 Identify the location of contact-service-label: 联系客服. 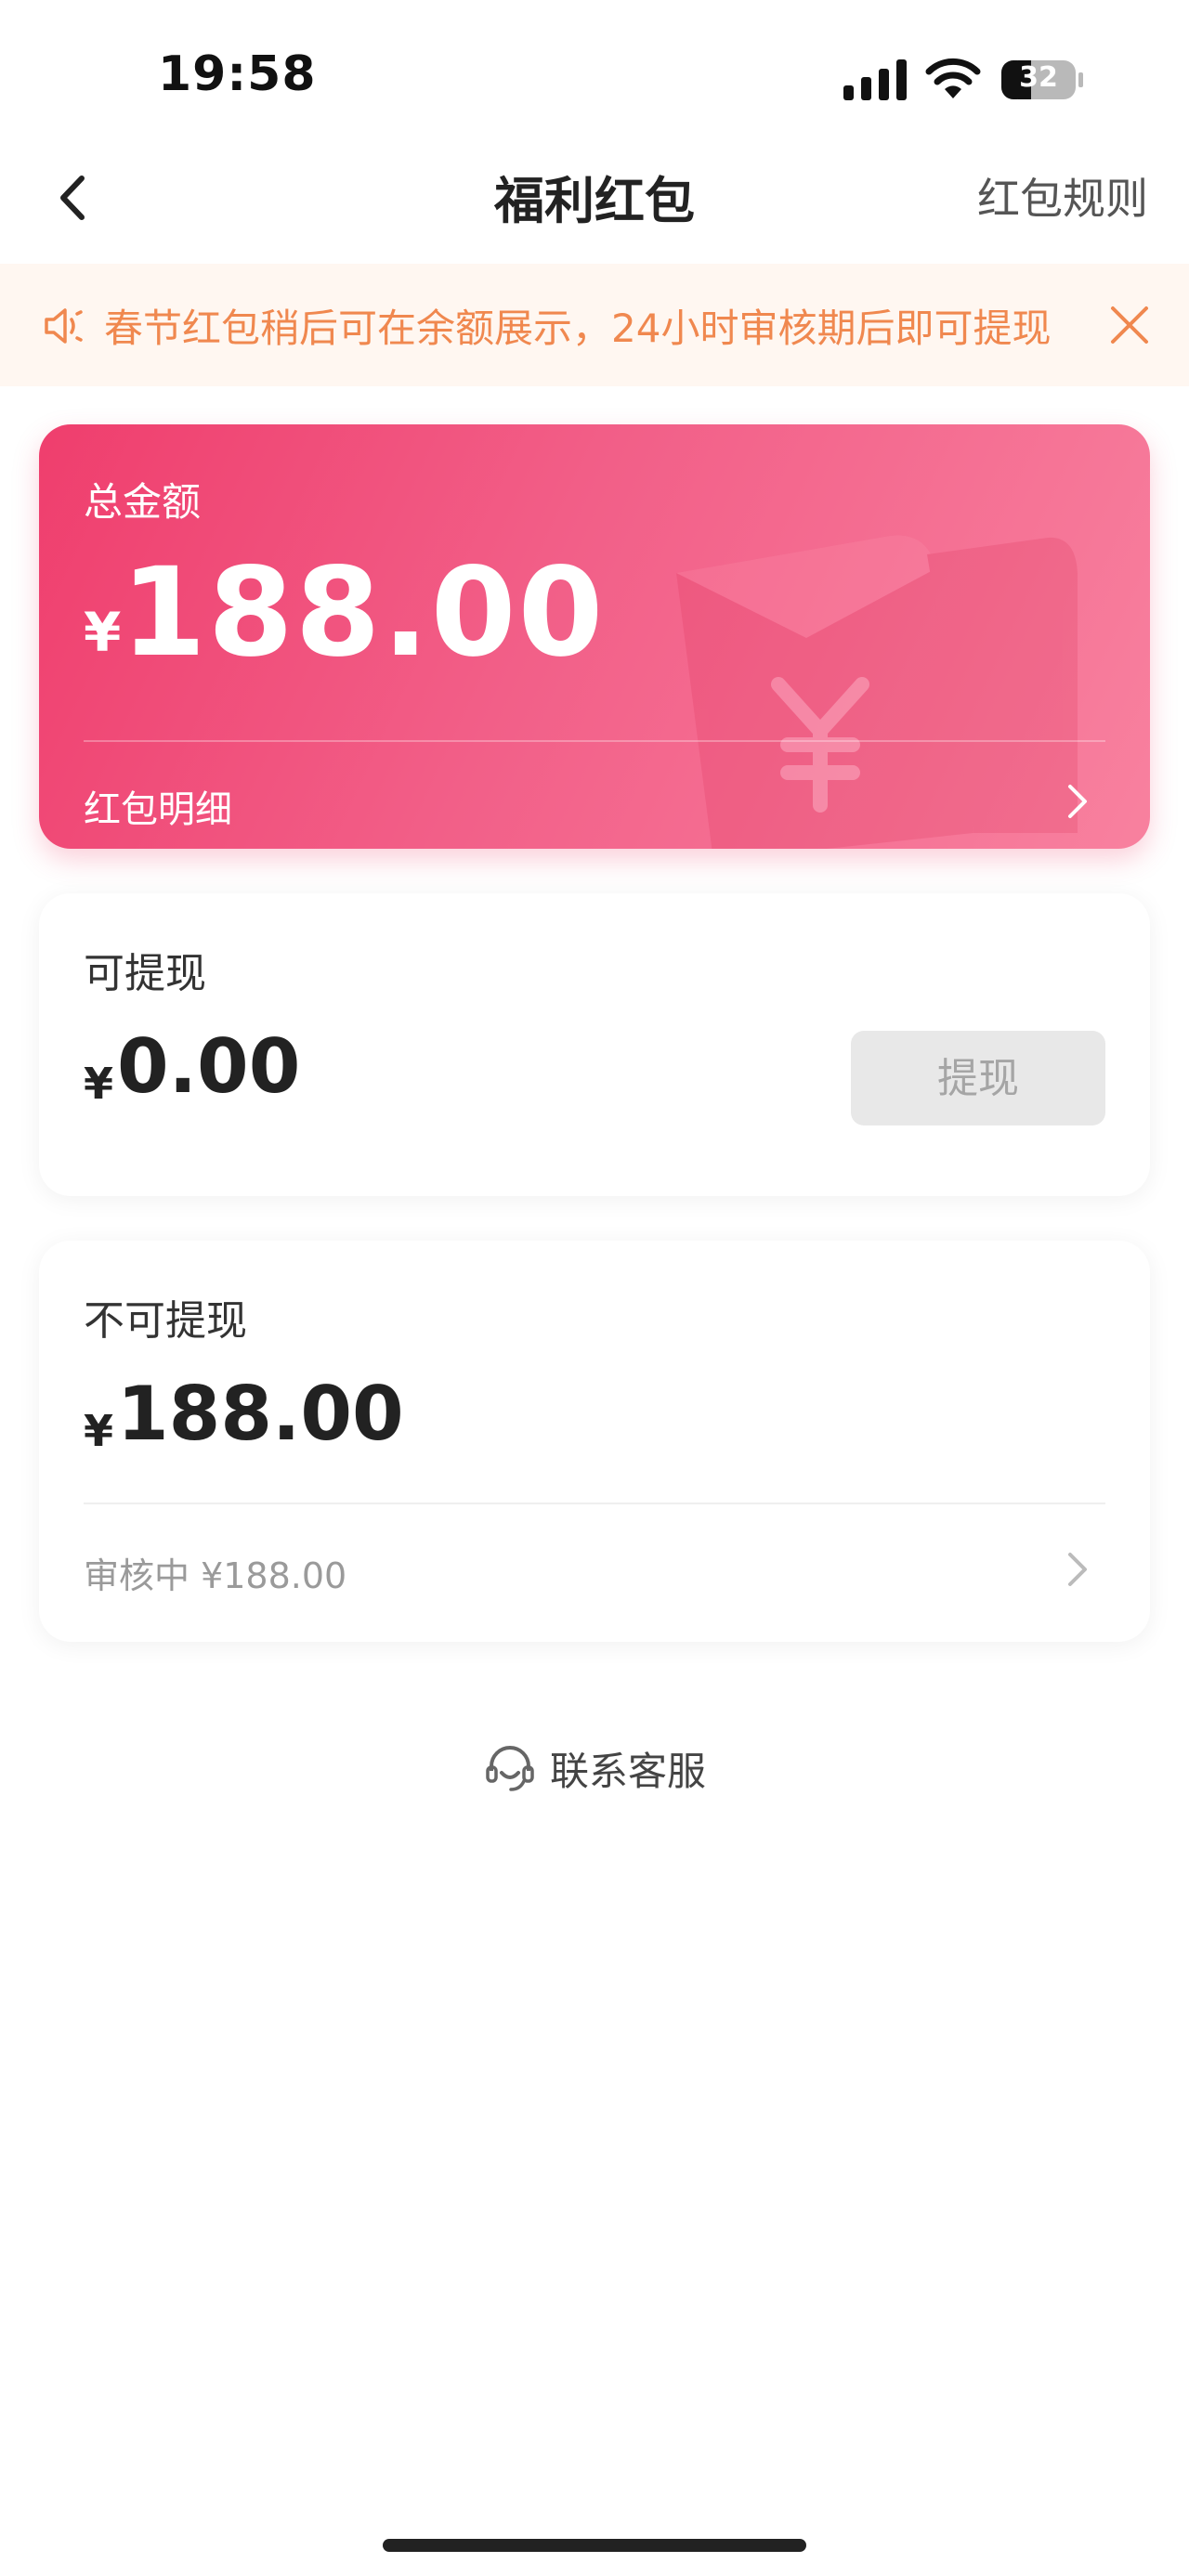
(629, 1771).